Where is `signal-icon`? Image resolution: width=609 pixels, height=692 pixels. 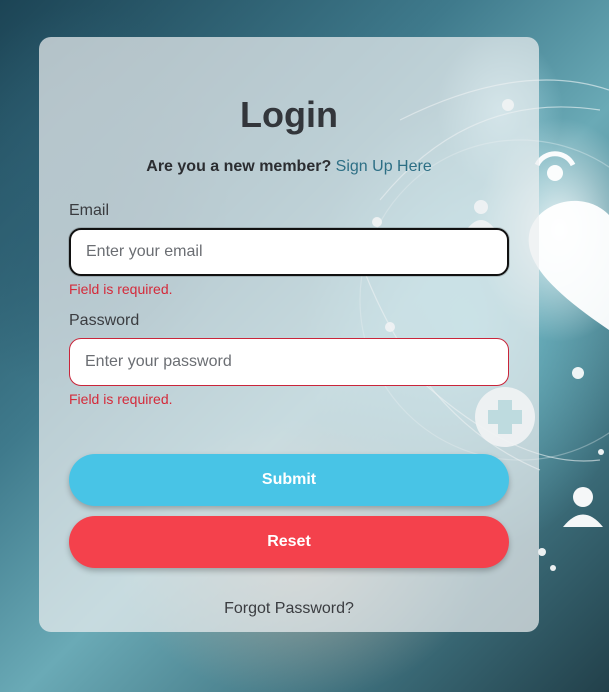 signal-icon is located at coordinates (555, 166).